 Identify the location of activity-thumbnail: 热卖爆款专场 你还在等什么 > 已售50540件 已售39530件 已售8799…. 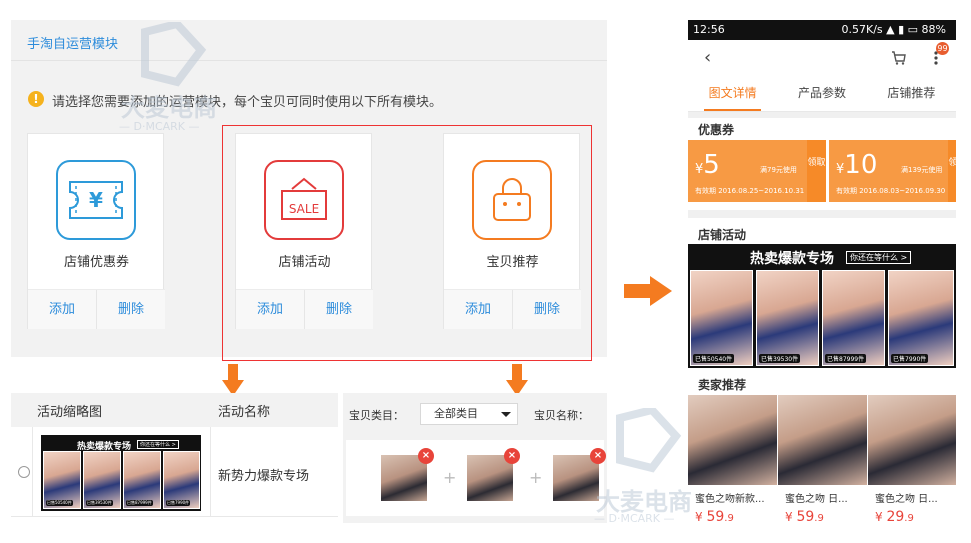
(121, 473).